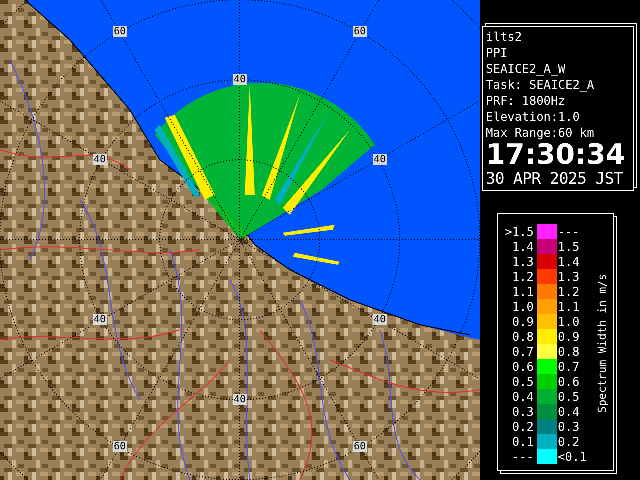  Describe the element at coordinates (505, 37) in the screenshot. I see `info-text: ilts2` at that location.